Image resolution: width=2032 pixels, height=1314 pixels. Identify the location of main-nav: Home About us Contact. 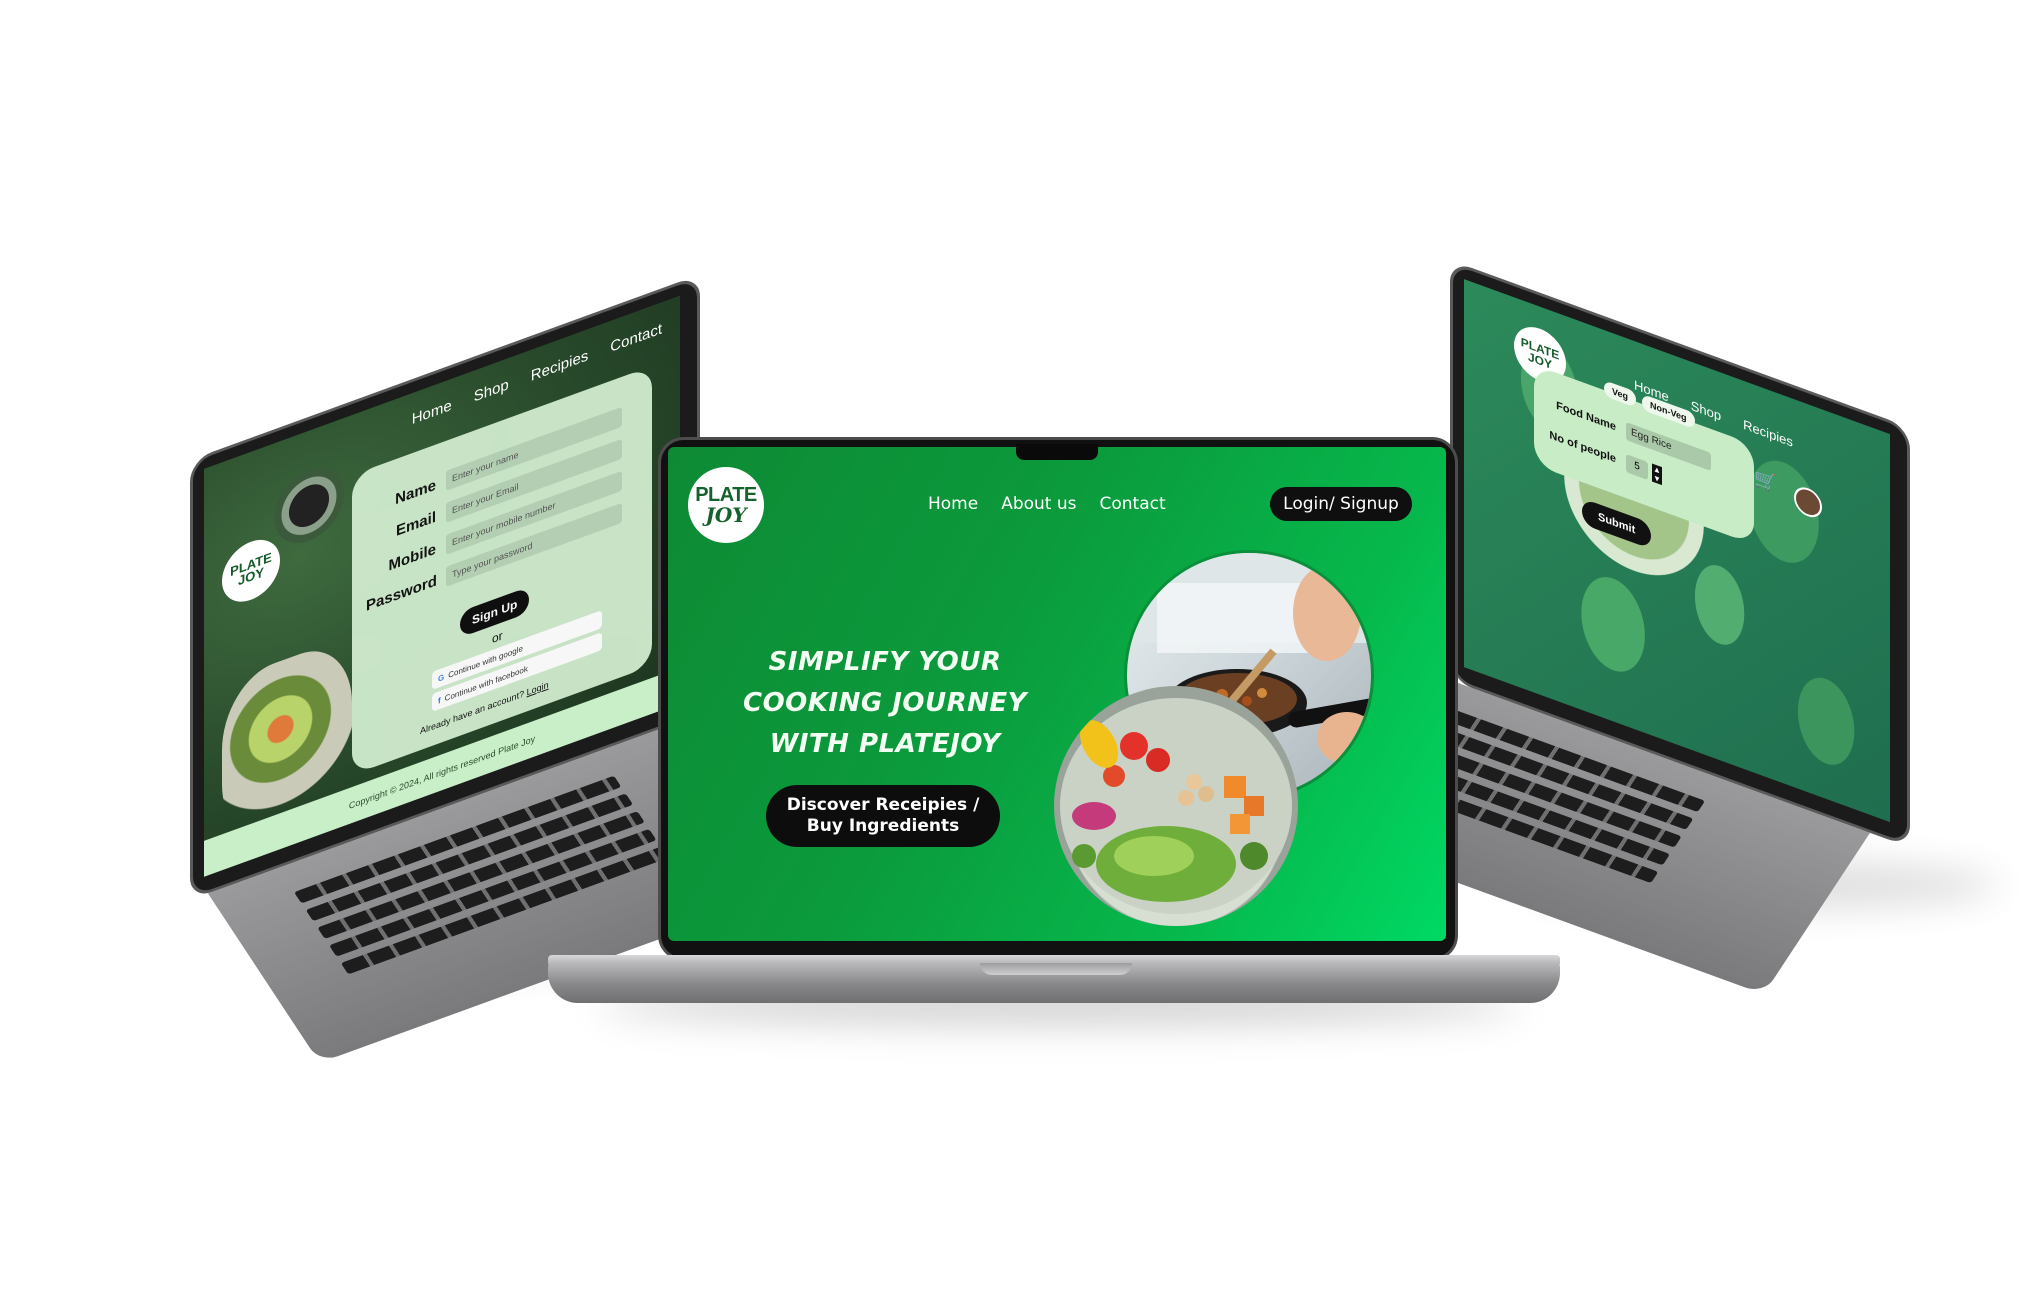
(1047, 504).